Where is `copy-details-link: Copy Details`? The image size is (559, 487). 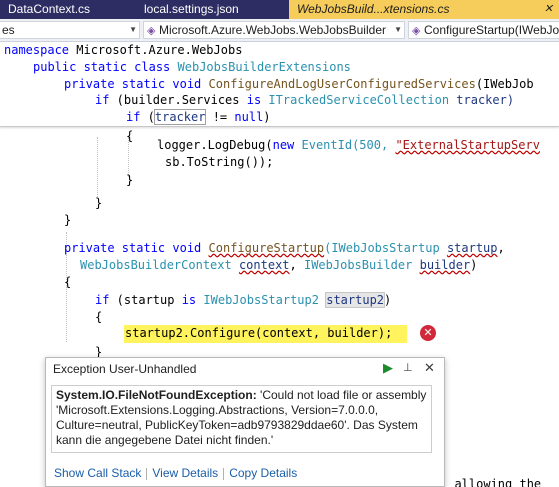 copy-details-link: Copy Details is located at coordinates (263, 473).